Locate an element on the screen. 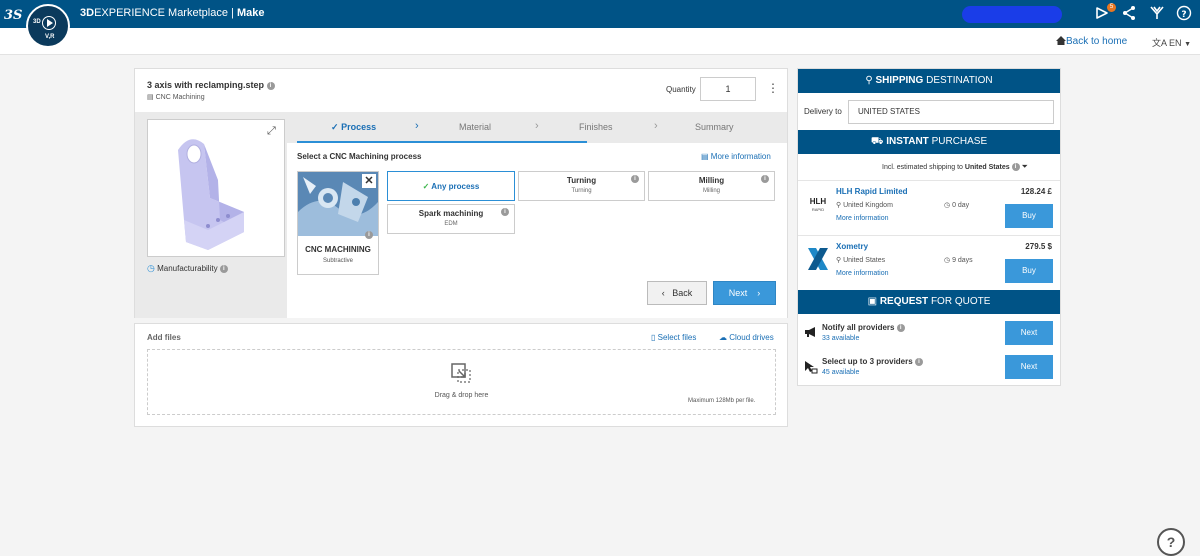  back-button: ‹ Back is located at coordinates (677, 293).